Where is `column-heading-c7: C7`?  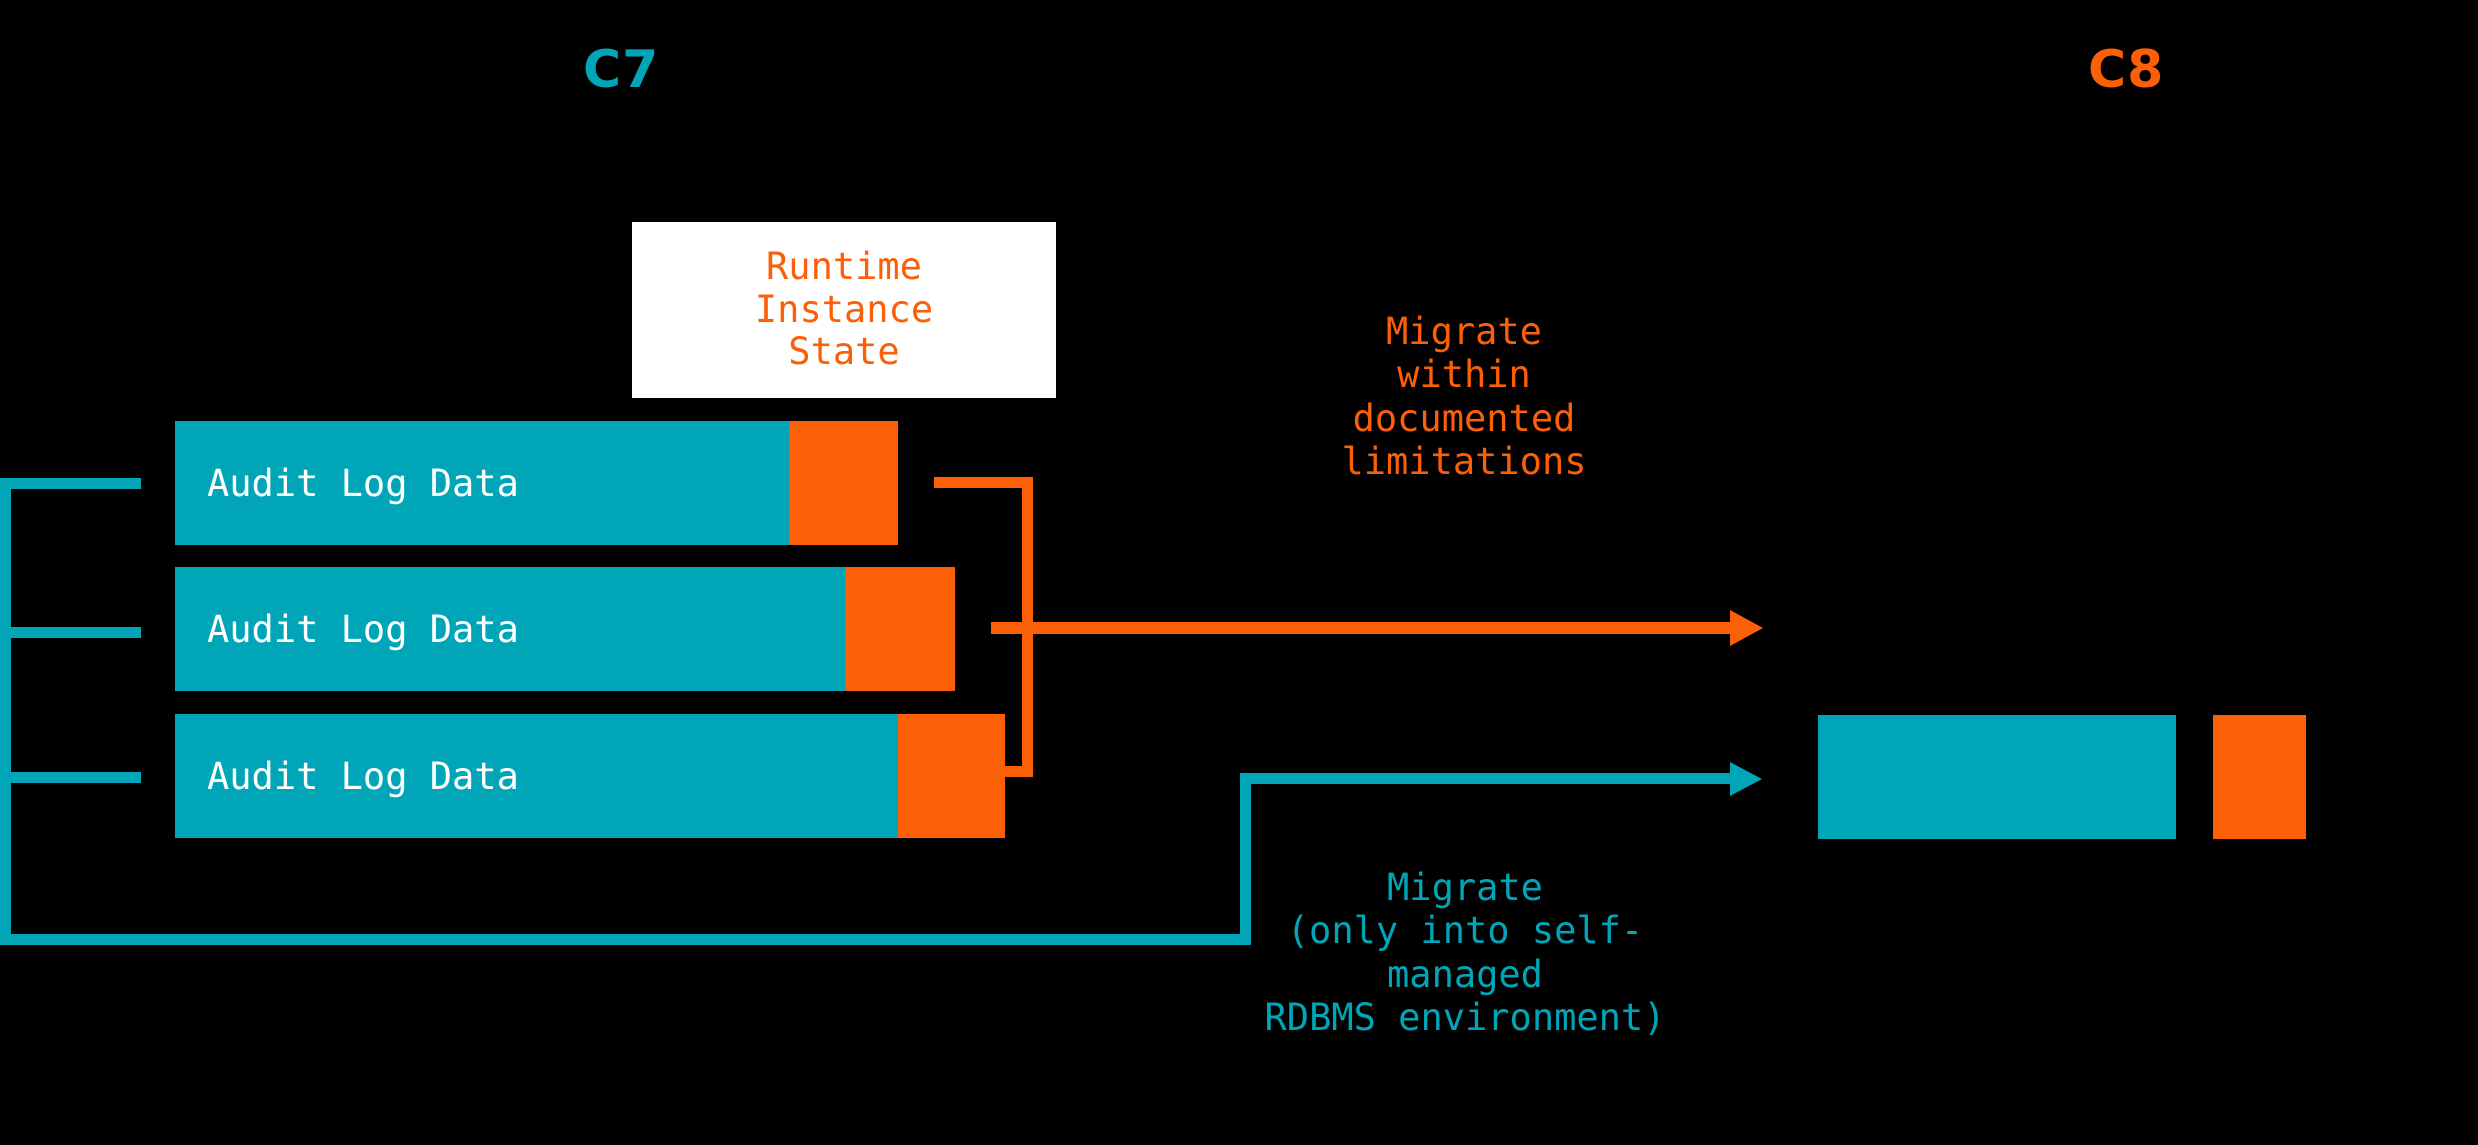
column-heading-c7: C7 is located at coordinates (621, 70).